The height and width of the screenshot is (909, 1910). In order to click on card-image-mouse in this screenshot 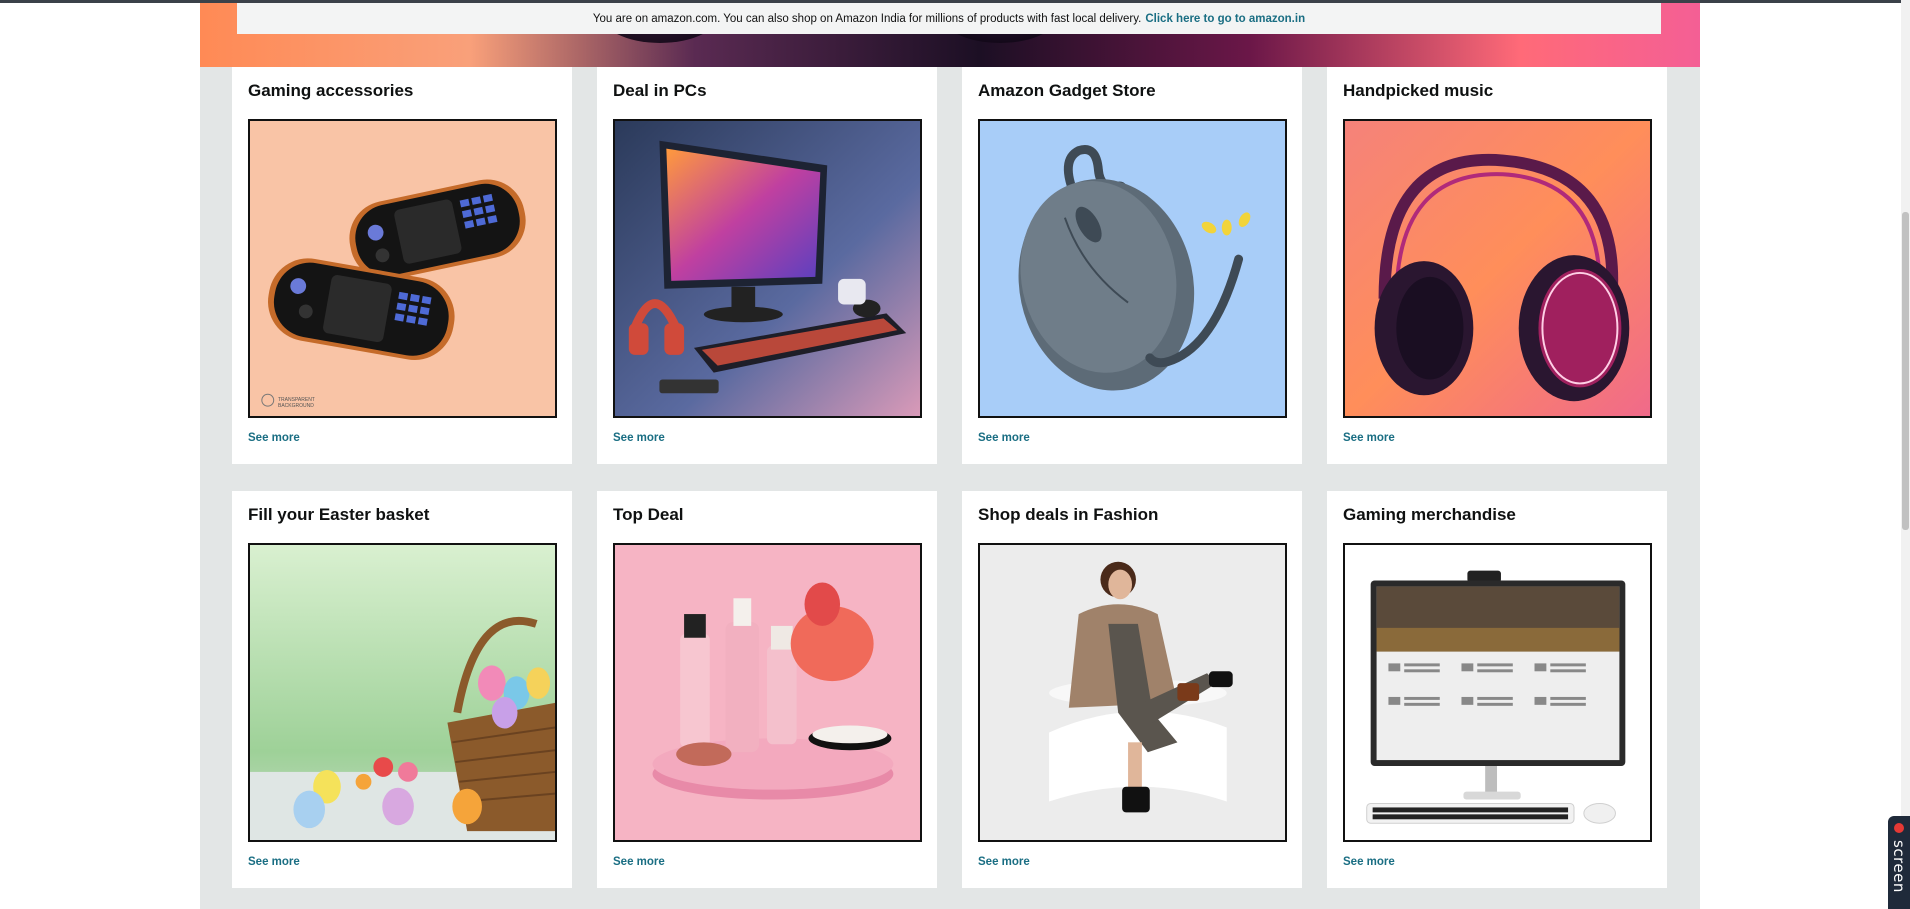, I will do `click(1132, 268)`.